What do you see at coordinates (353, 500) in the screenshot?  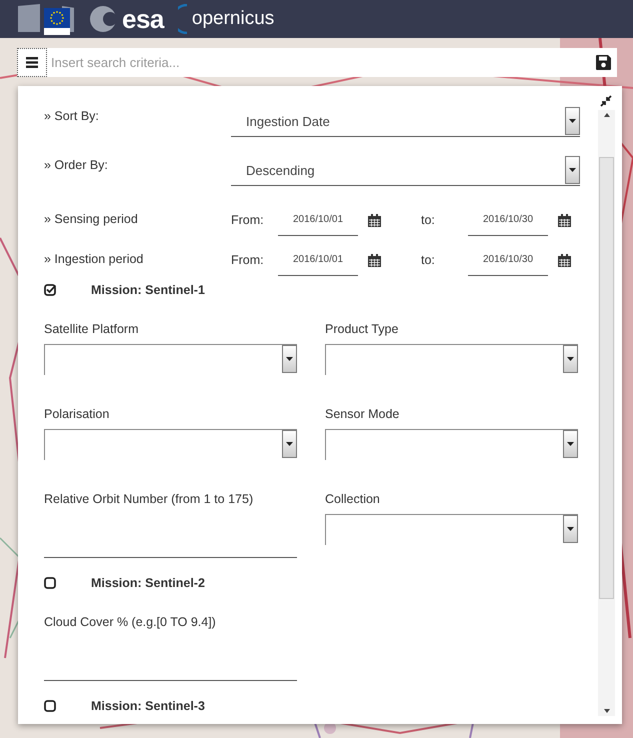 I see `field-label: Collection` at bounding box center [353, 500].